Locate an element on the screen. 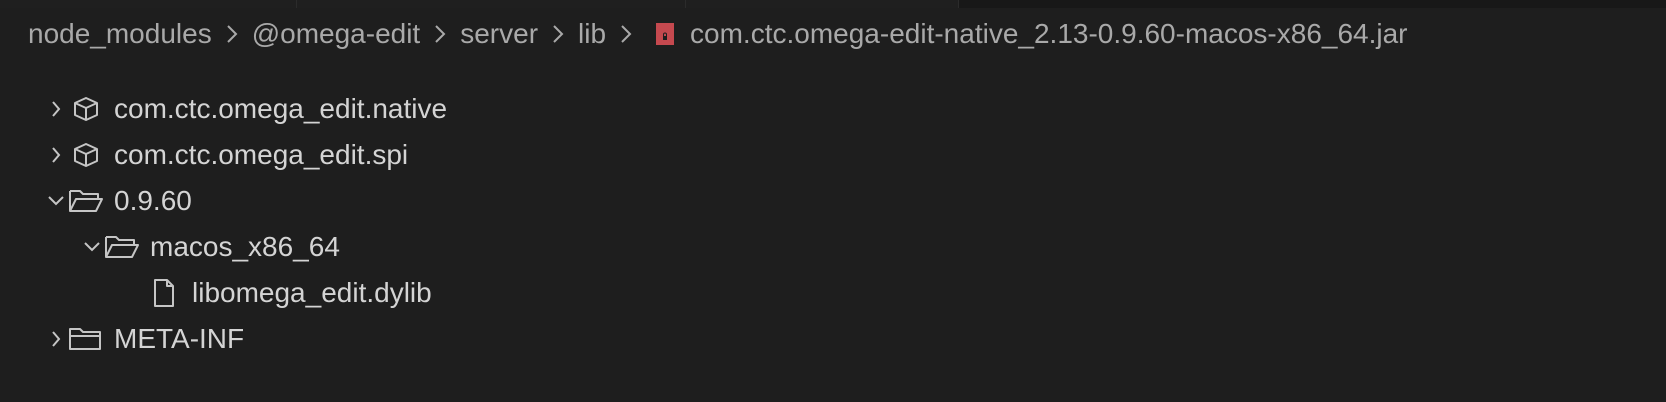 Image resolution: width=1666 pixels, height=402 pixels. breadcrumb-item-node-modules: node_modules is located at coordinates (120, 34).